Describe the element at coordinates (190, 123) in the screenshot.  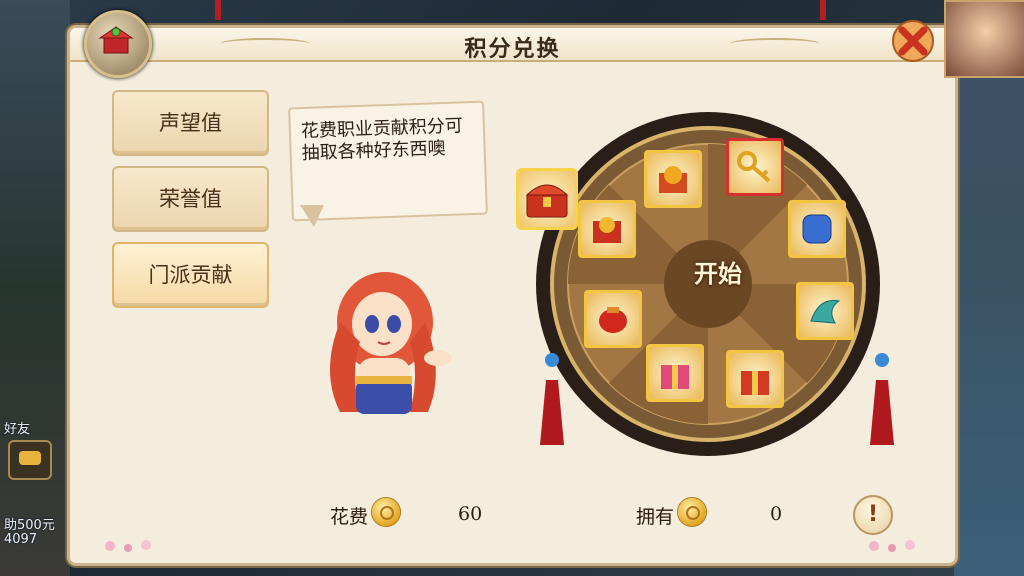
I see `tab-reputation: 声望值` at that location.